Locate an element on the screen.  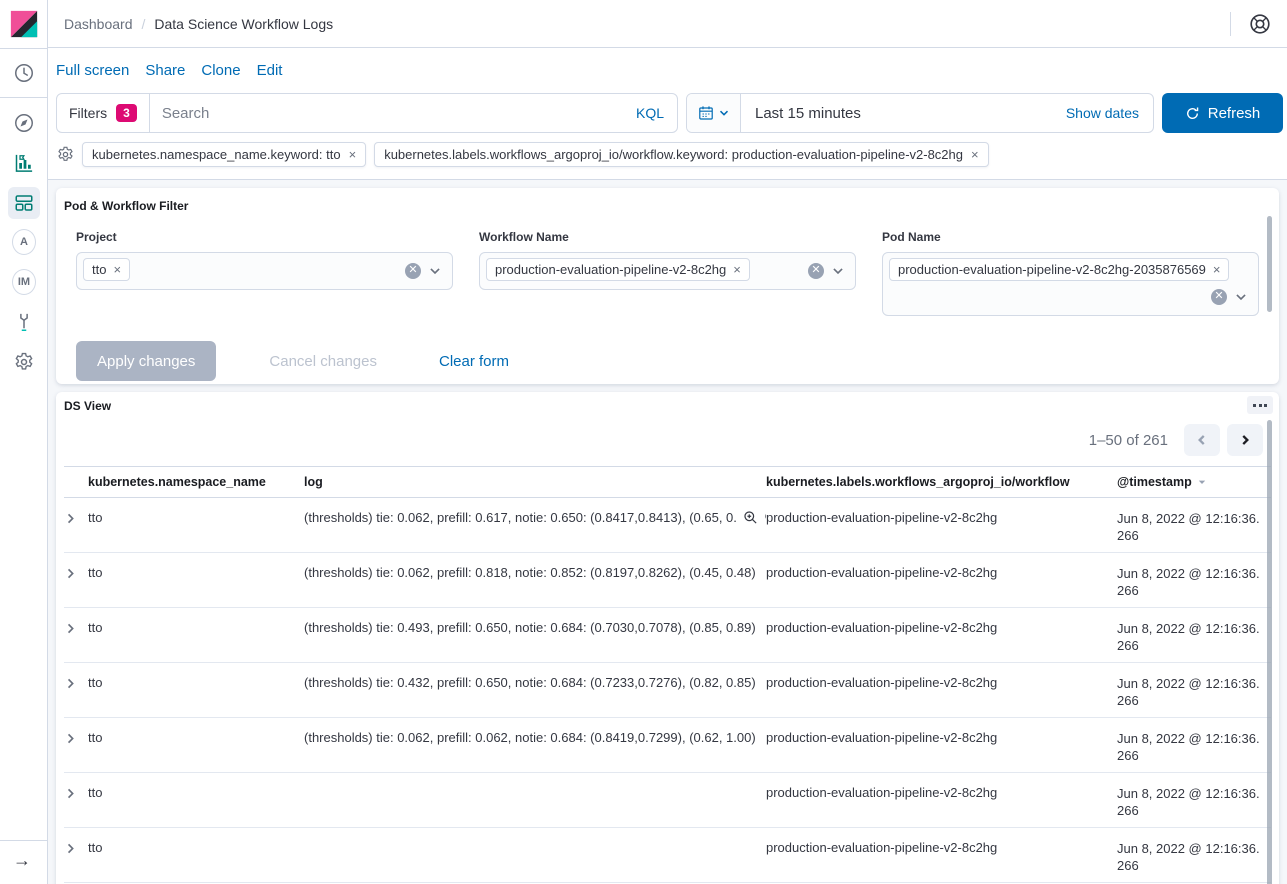
show-dates-button: Show dates is located at coordinates (1109, 113).